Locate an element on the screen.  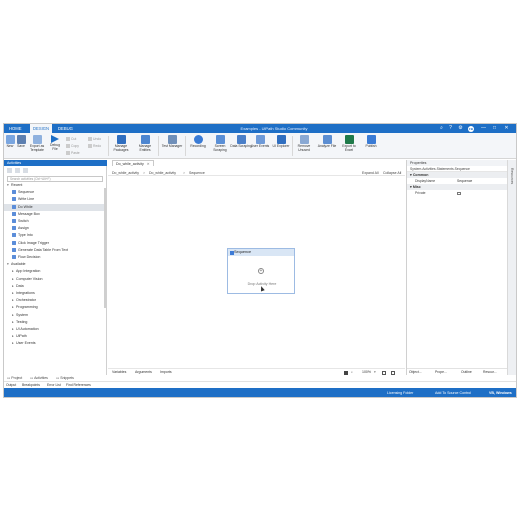
tree-item: ▸ Integrations is located at coordinates (54, 293).